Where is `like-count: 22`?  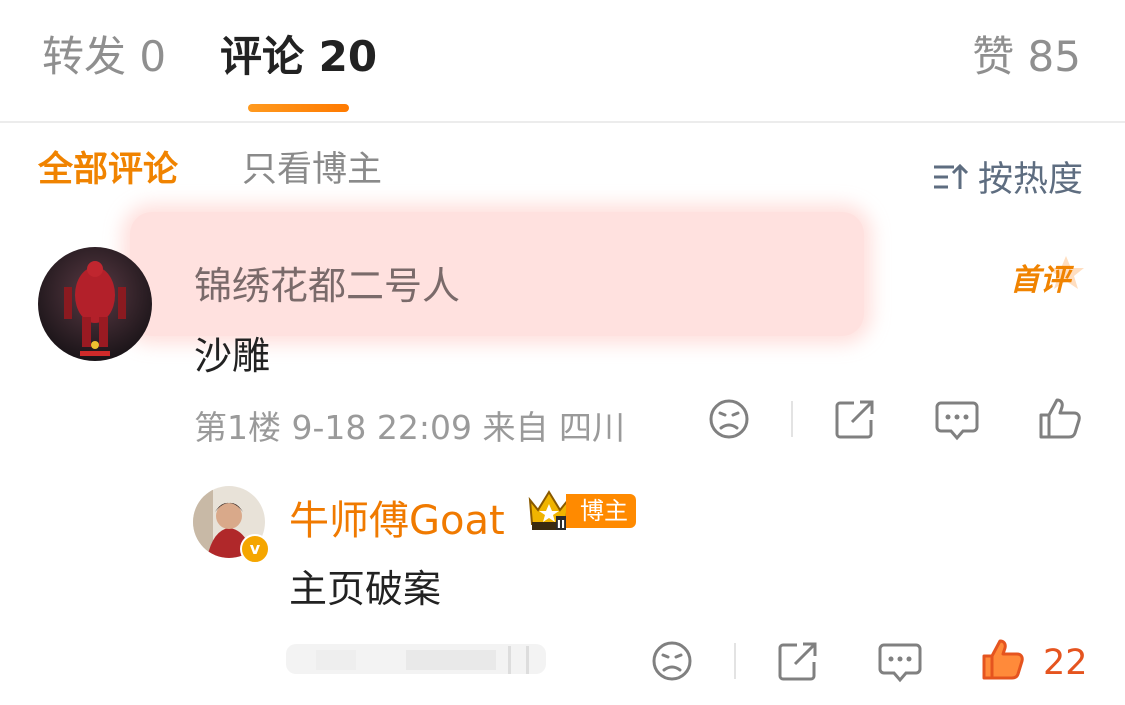 like-count: 22 is located at coordinates (1065, 663).